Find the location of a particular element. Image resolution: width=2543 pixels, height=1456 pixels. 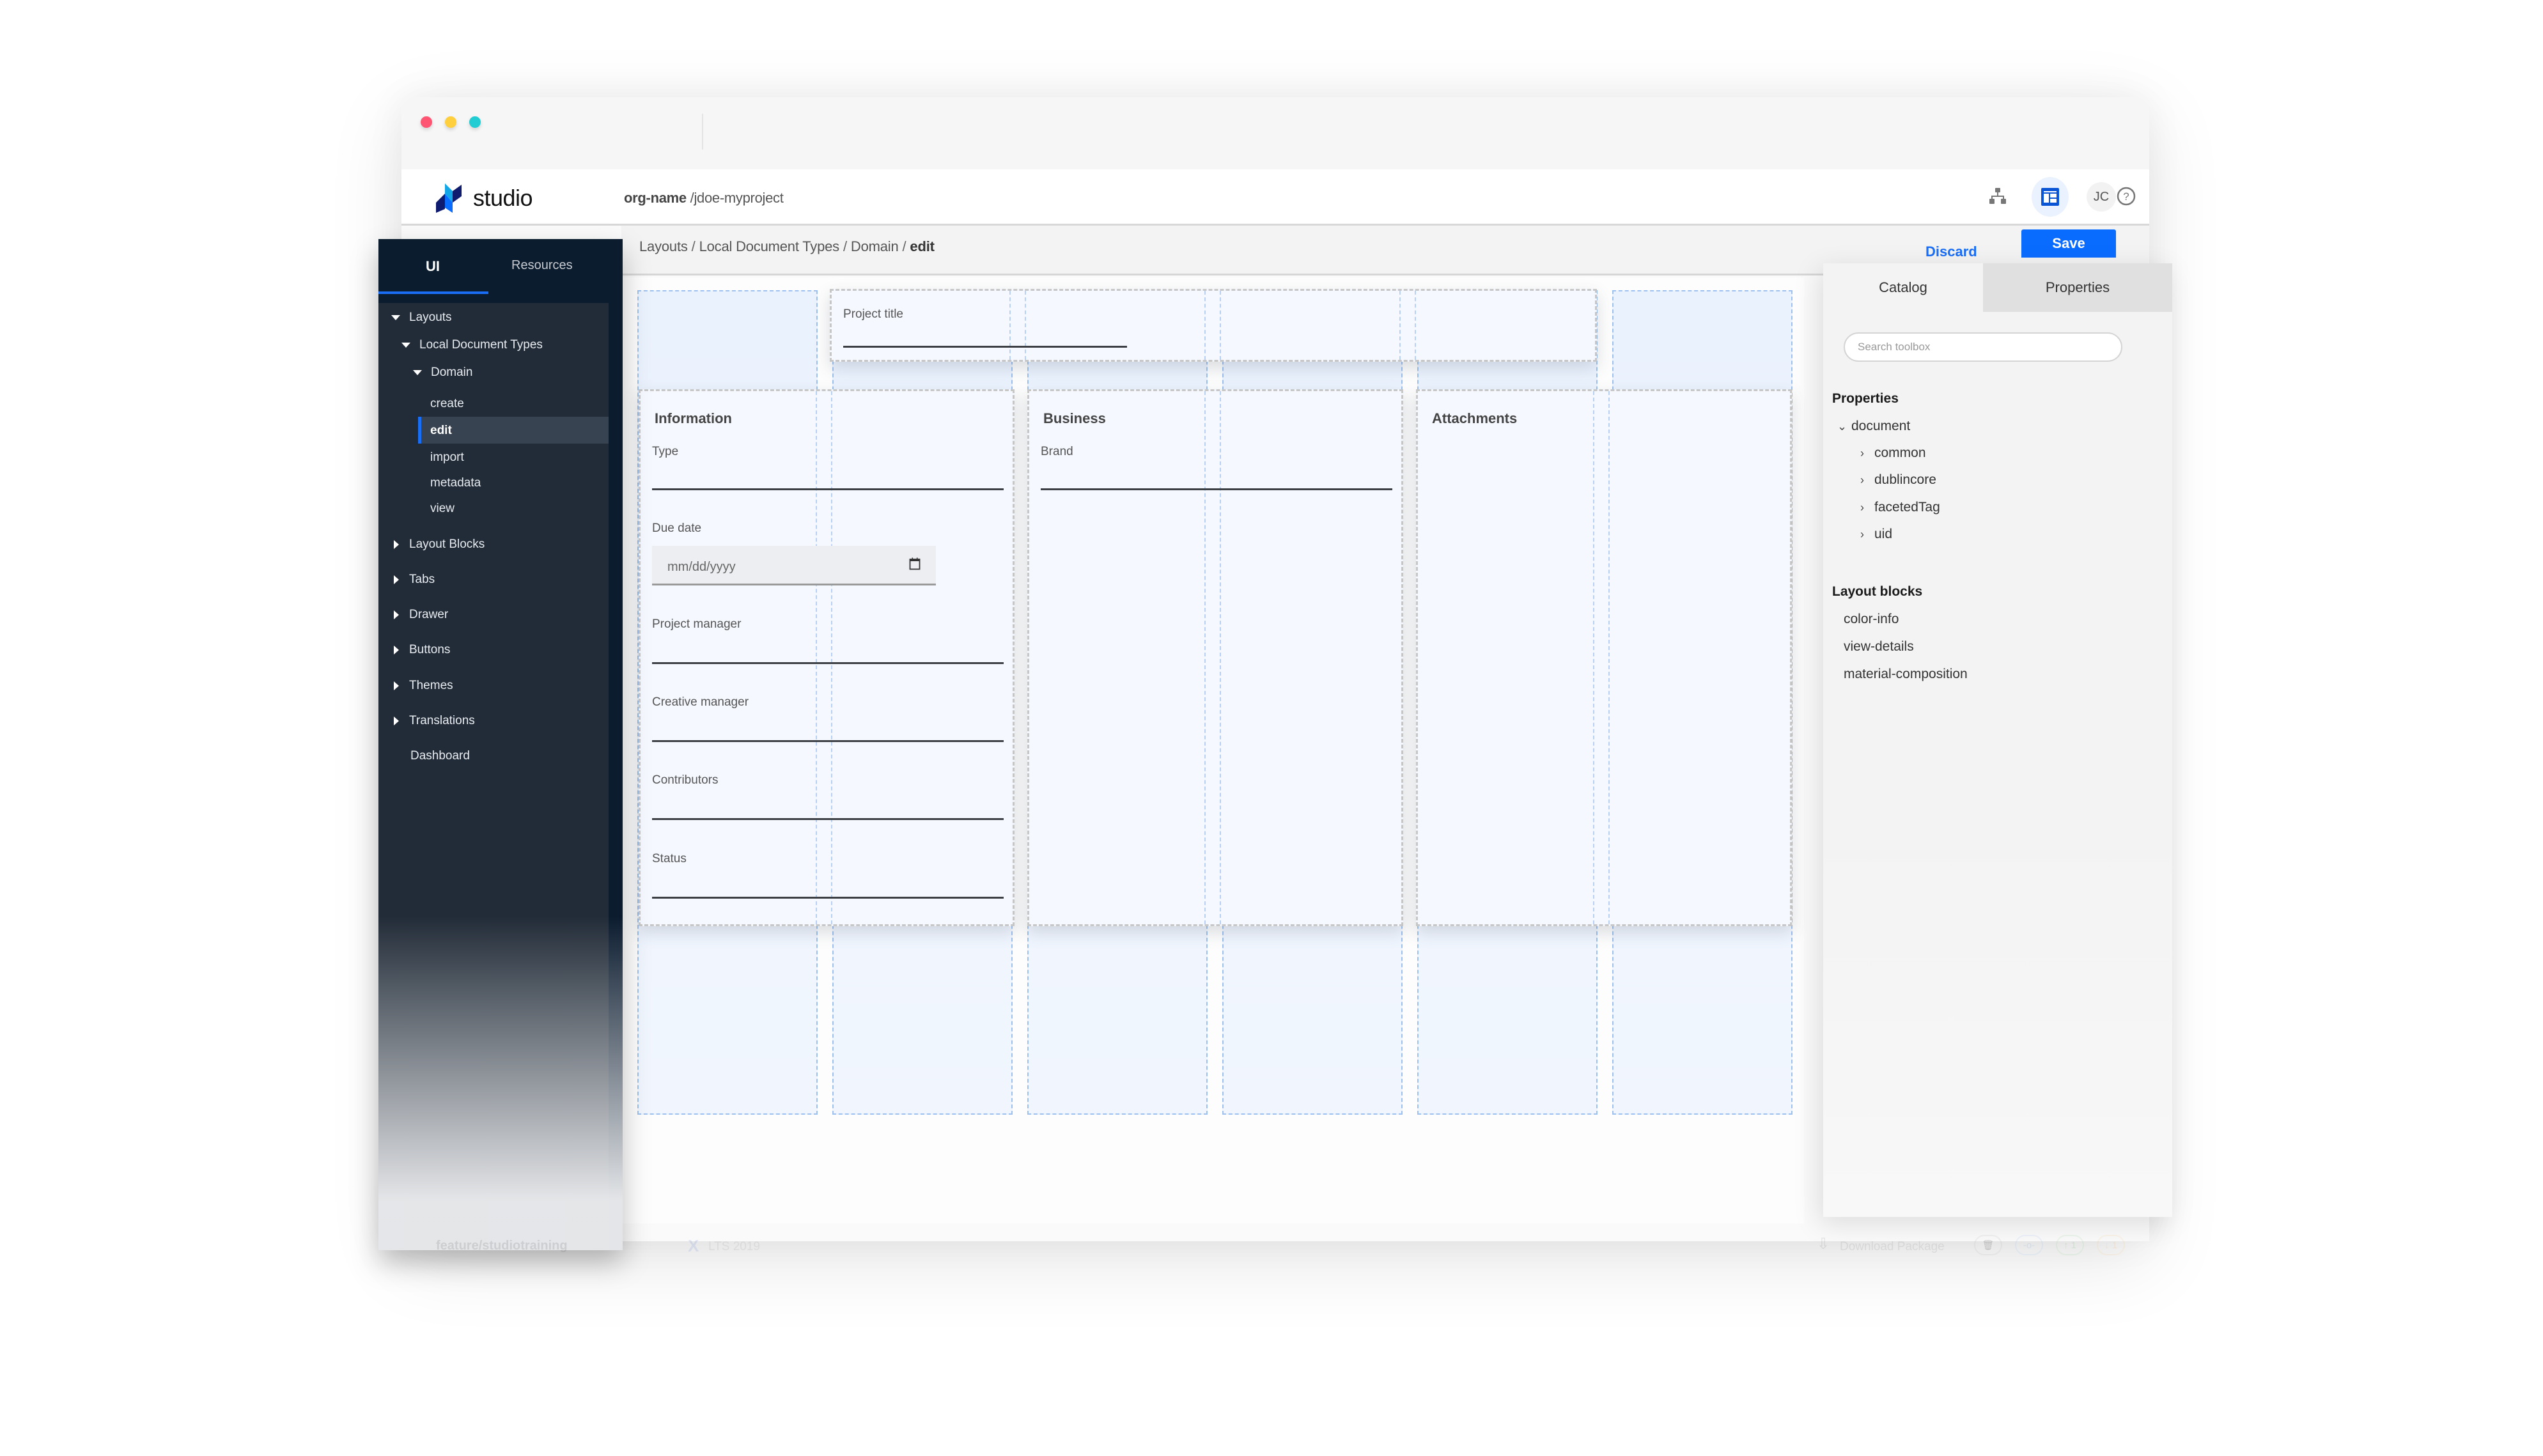

tree-item-facetedtag: › facetedTag is located at coordinates (1900, 508).